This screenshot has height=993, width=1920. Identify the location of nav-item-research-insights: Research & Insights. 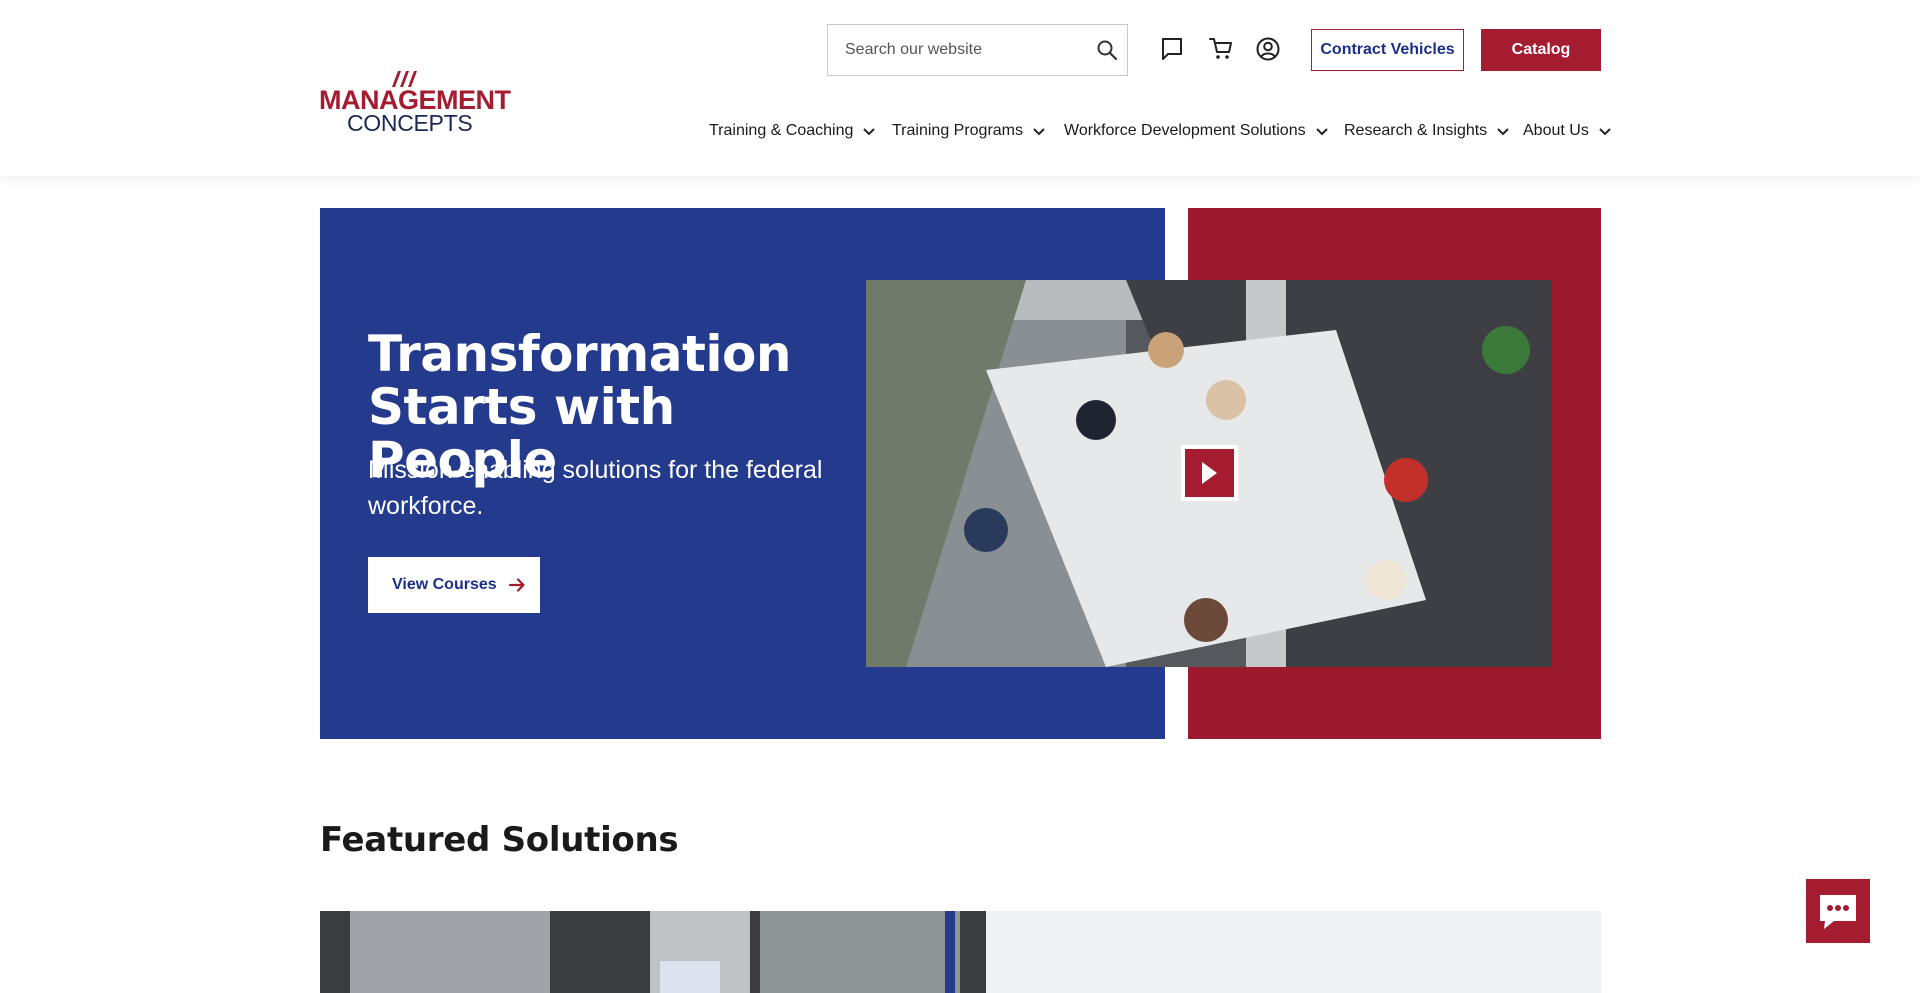
(1427, 131).